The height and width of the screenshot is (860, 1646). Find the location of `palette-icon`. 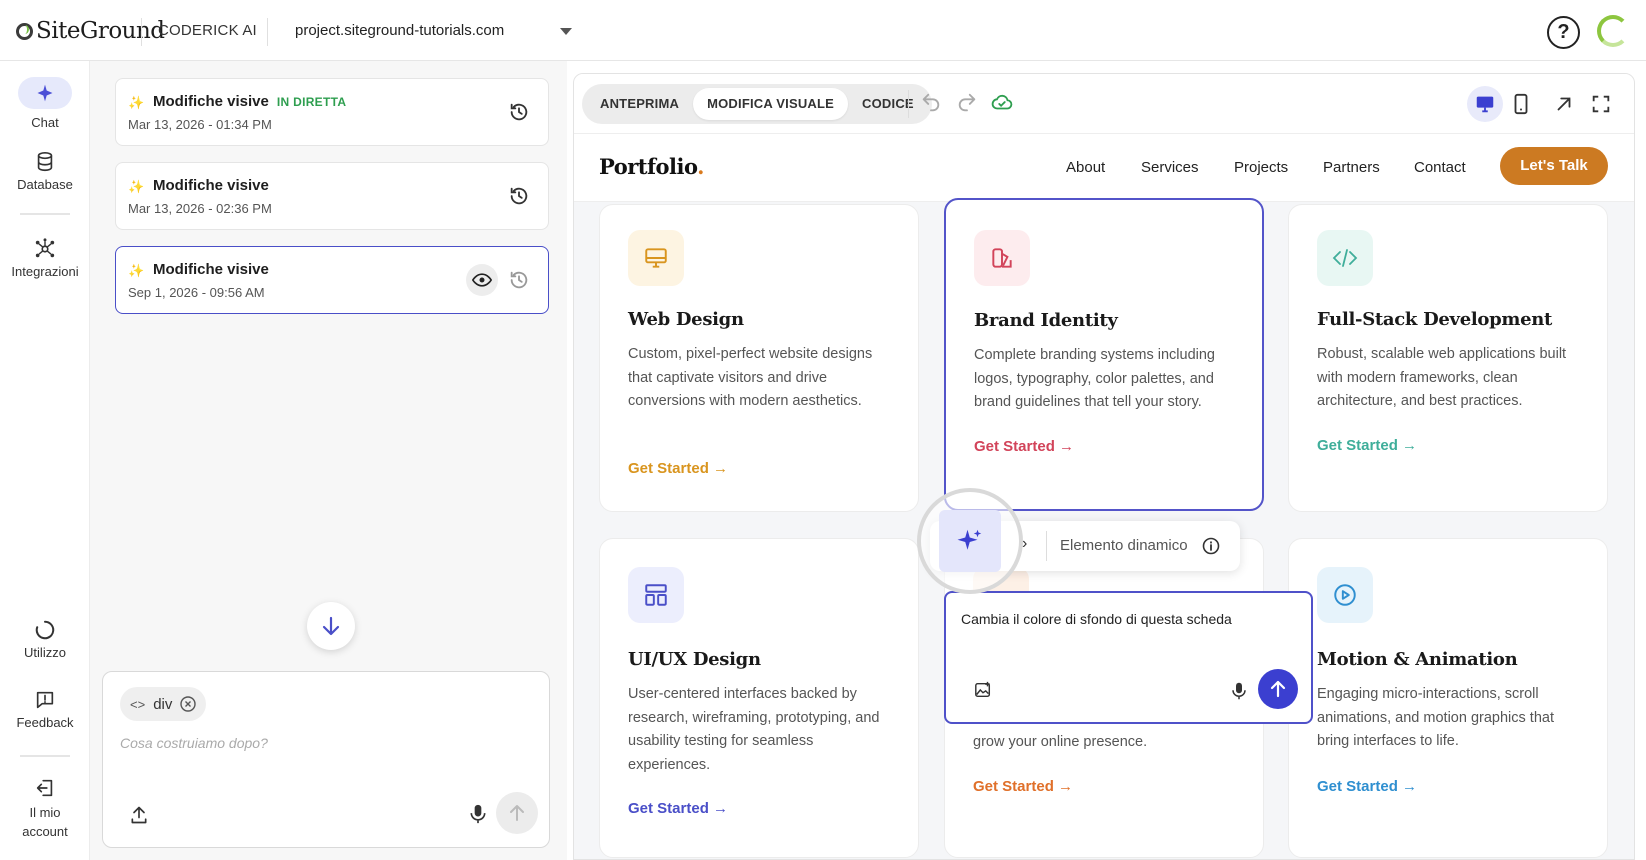

palette-icon is located at coordinates (1002, 258).